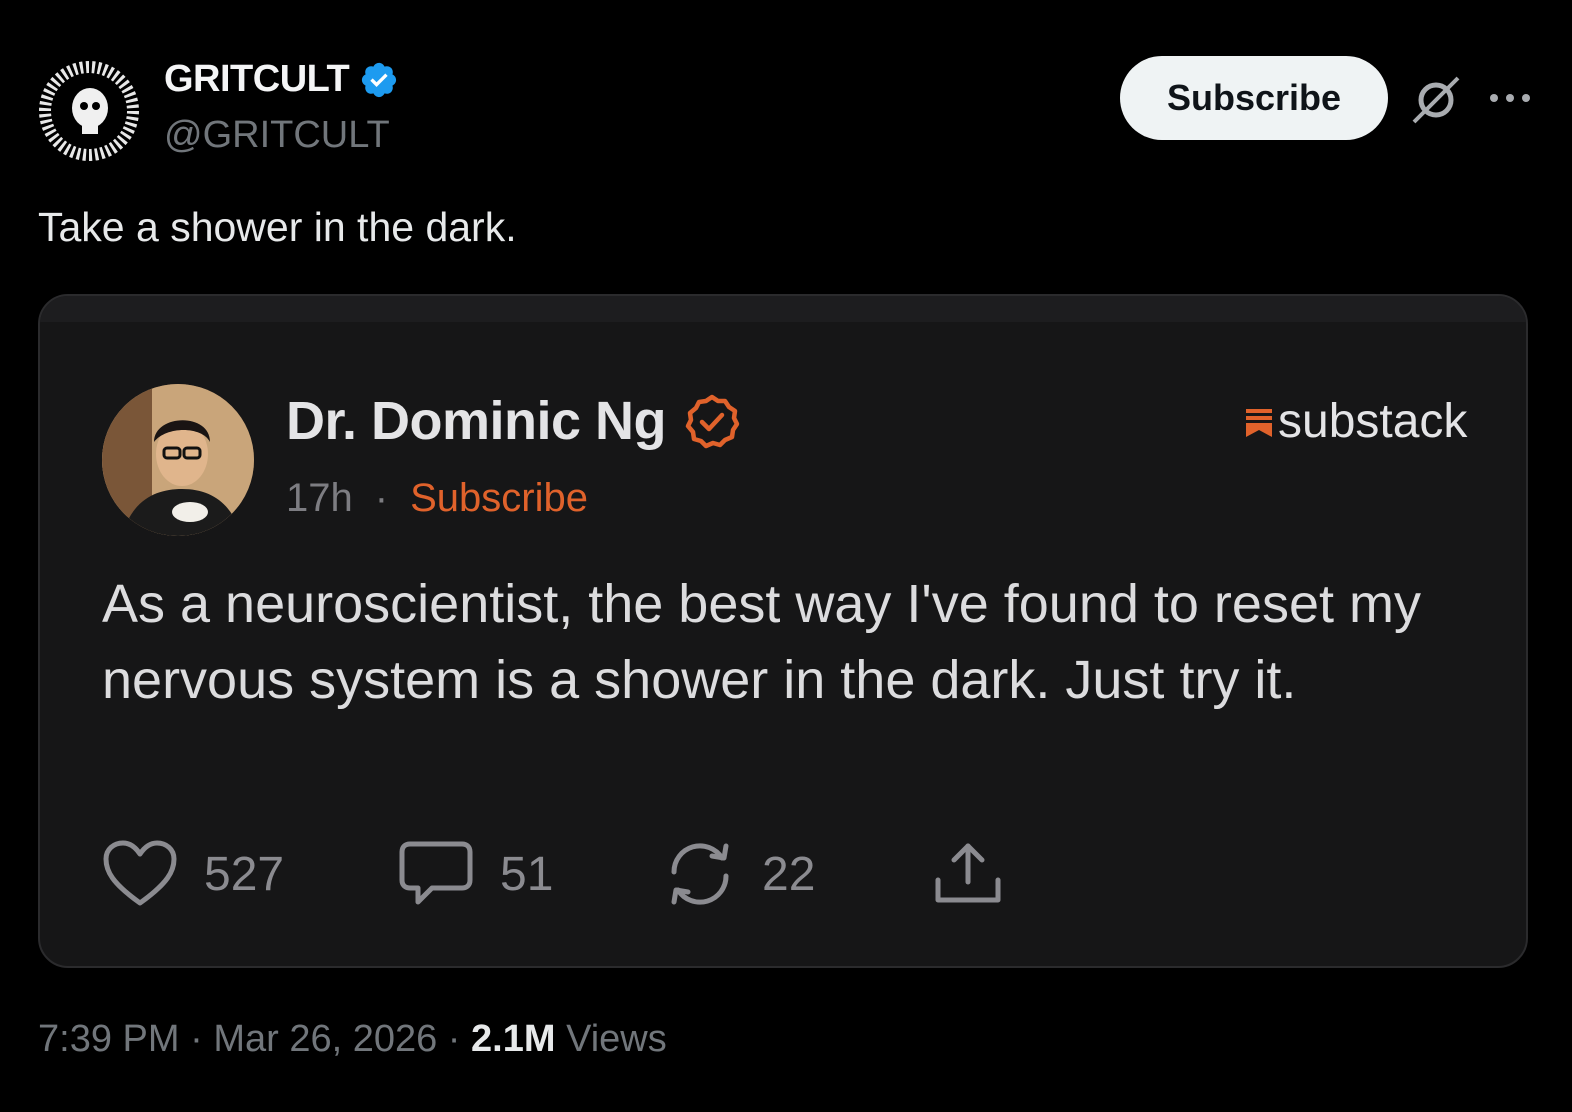 This screenshot has height=1112, width=1572. What do you see at coordinates (325, 1039) in the screenshot?
I see `post-date: Mar 26, 2026` at bounding box center [325, 1039].